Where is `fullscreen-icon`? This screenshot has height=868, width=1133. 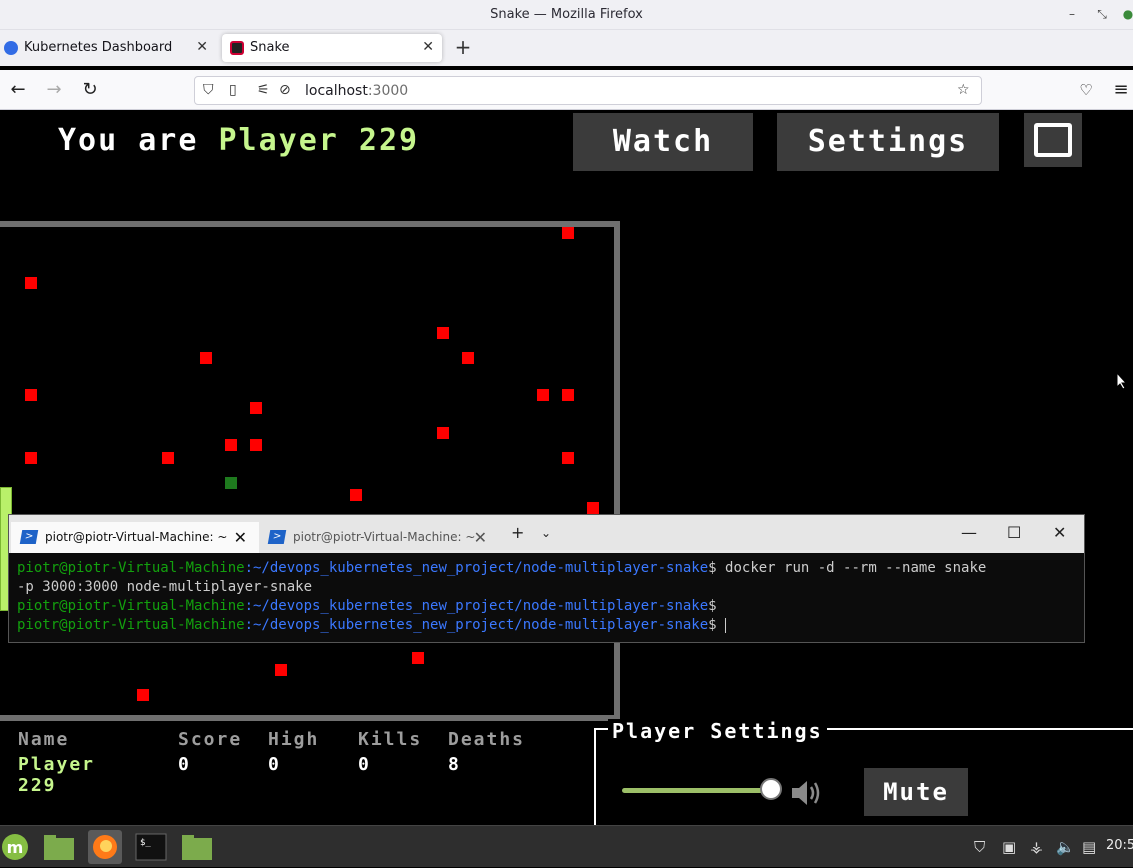
fullscreen-icon is located at coordinates (1053, 140).